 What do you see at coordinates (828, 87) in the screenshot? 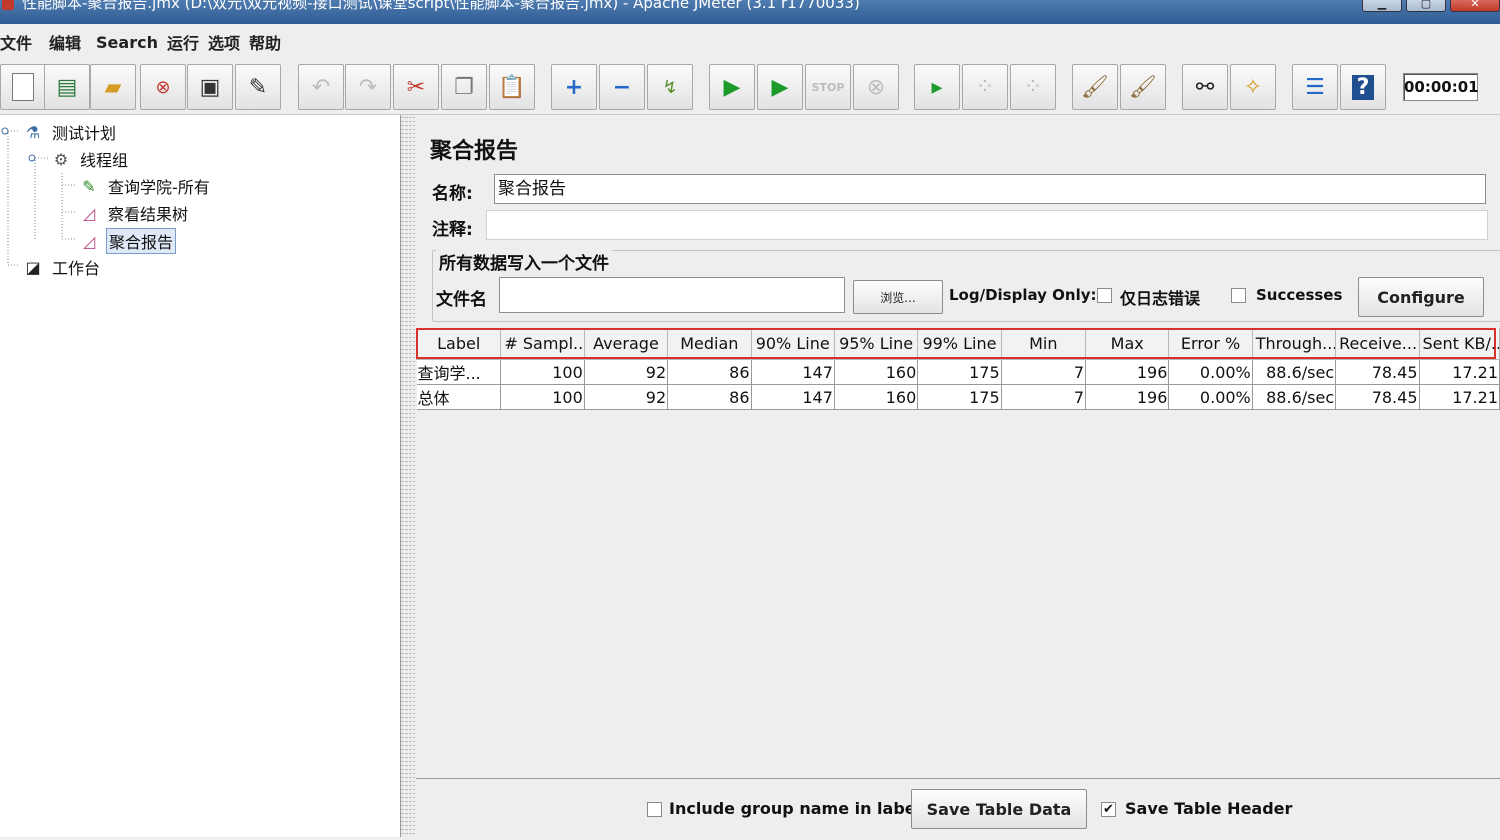
I see `stop-icon: STOP` at bounding box center [828, 87].